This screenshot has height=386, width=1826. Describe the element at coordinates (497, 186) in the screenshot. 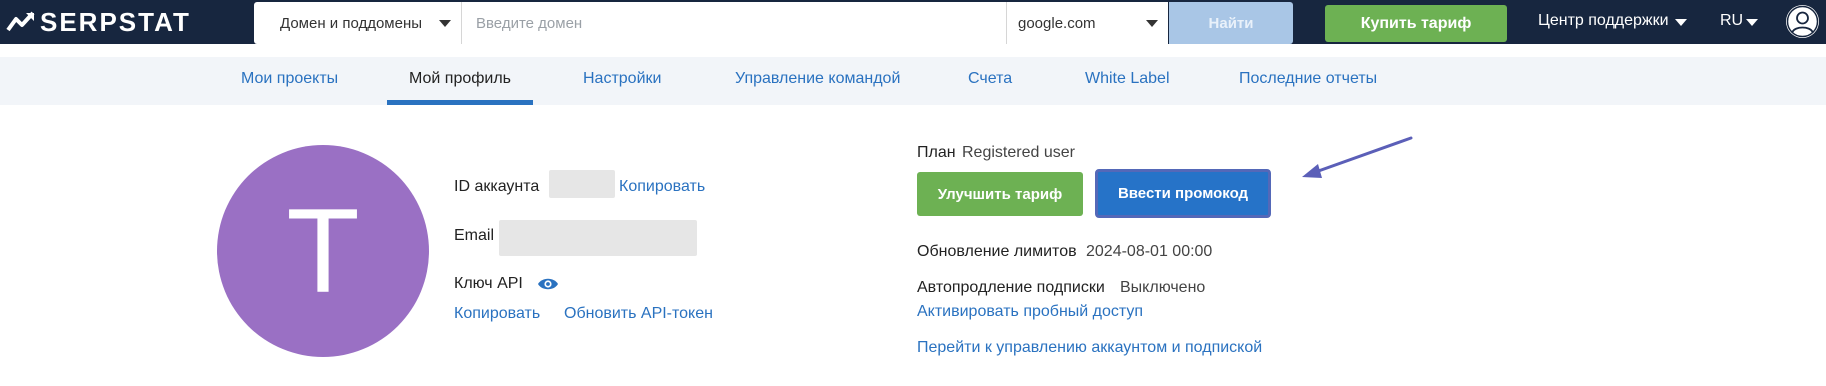

I see `account-id-label: ID аккаунта` at that location.